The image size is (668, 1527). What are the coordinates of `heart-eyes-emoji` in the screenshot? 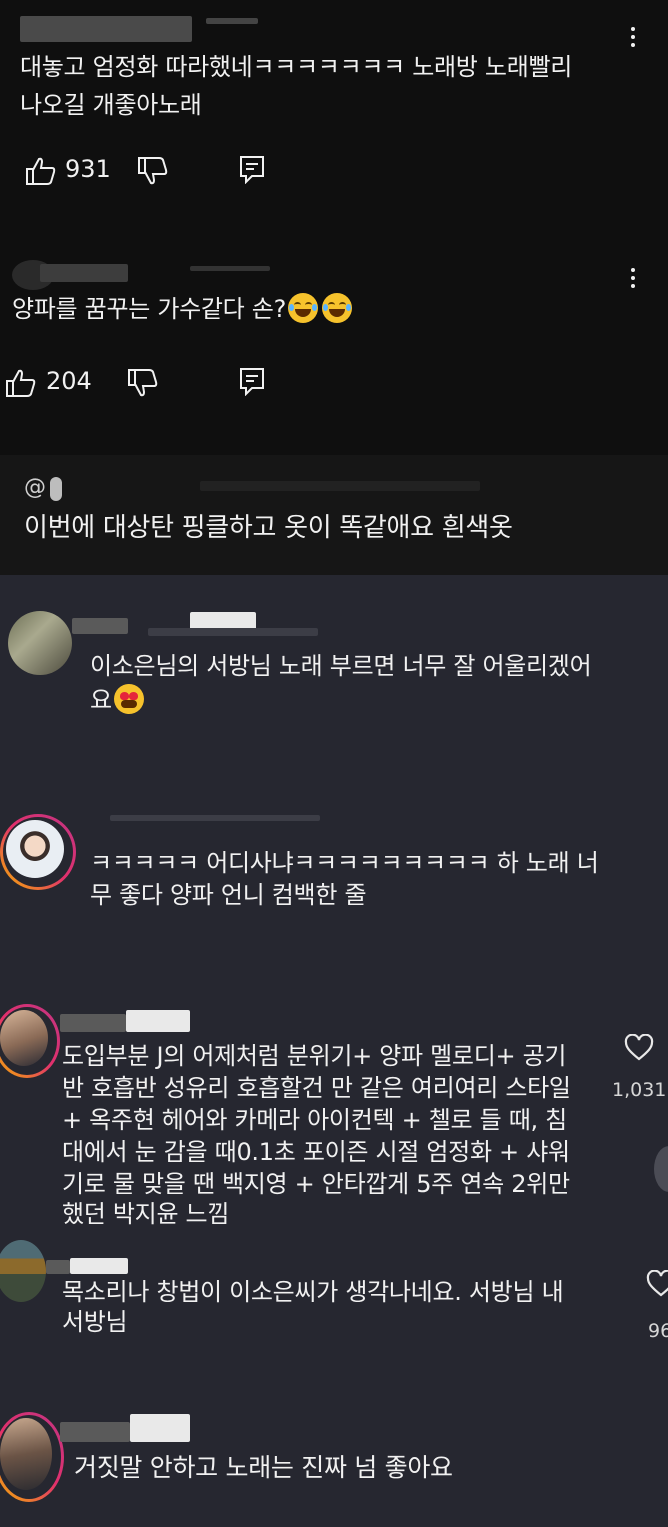 It's located at (128, 699).